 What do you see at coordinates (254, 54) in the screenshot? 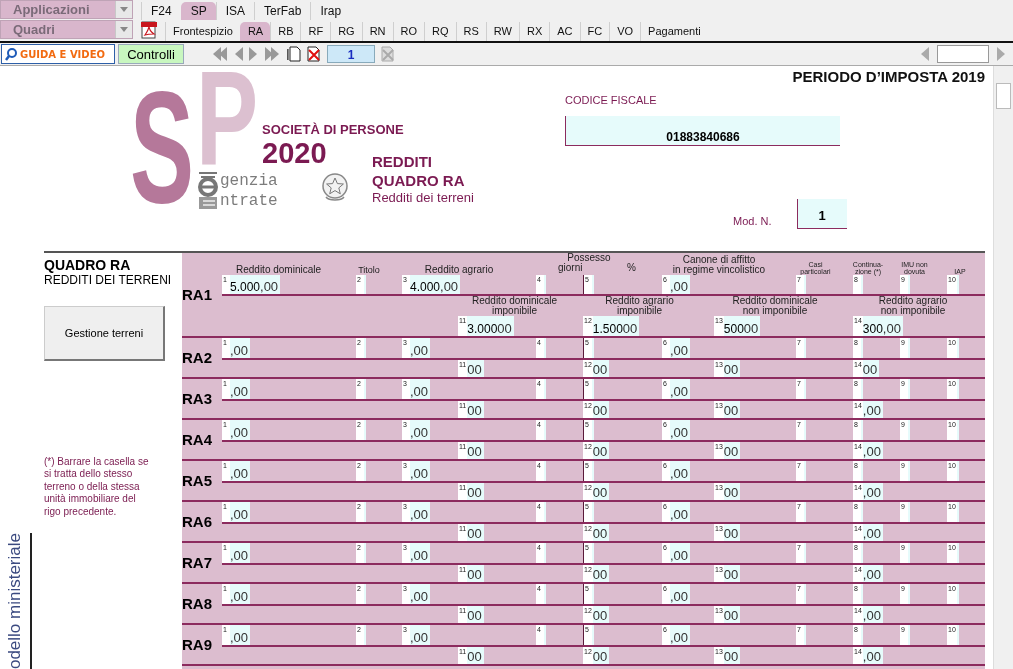
I see `next-page-icon` at bounding box center [254, 54].